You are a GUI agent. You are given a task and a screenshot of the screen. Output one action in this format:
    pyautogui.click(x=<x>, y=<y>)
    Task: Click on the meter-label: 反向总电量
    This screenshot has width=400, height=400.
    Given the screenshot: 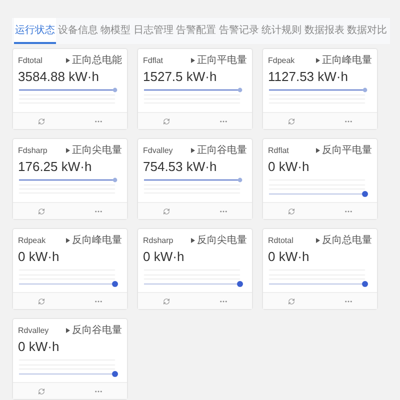 What is the action you would take?
    pyautogui.click(x=347, y=240)
    